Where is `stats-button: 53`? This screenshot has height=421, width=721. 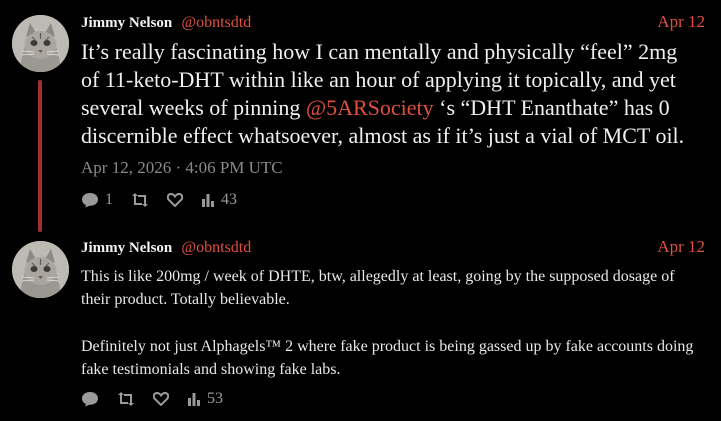 stats-button: 53 is located at coordinates (205, 399).